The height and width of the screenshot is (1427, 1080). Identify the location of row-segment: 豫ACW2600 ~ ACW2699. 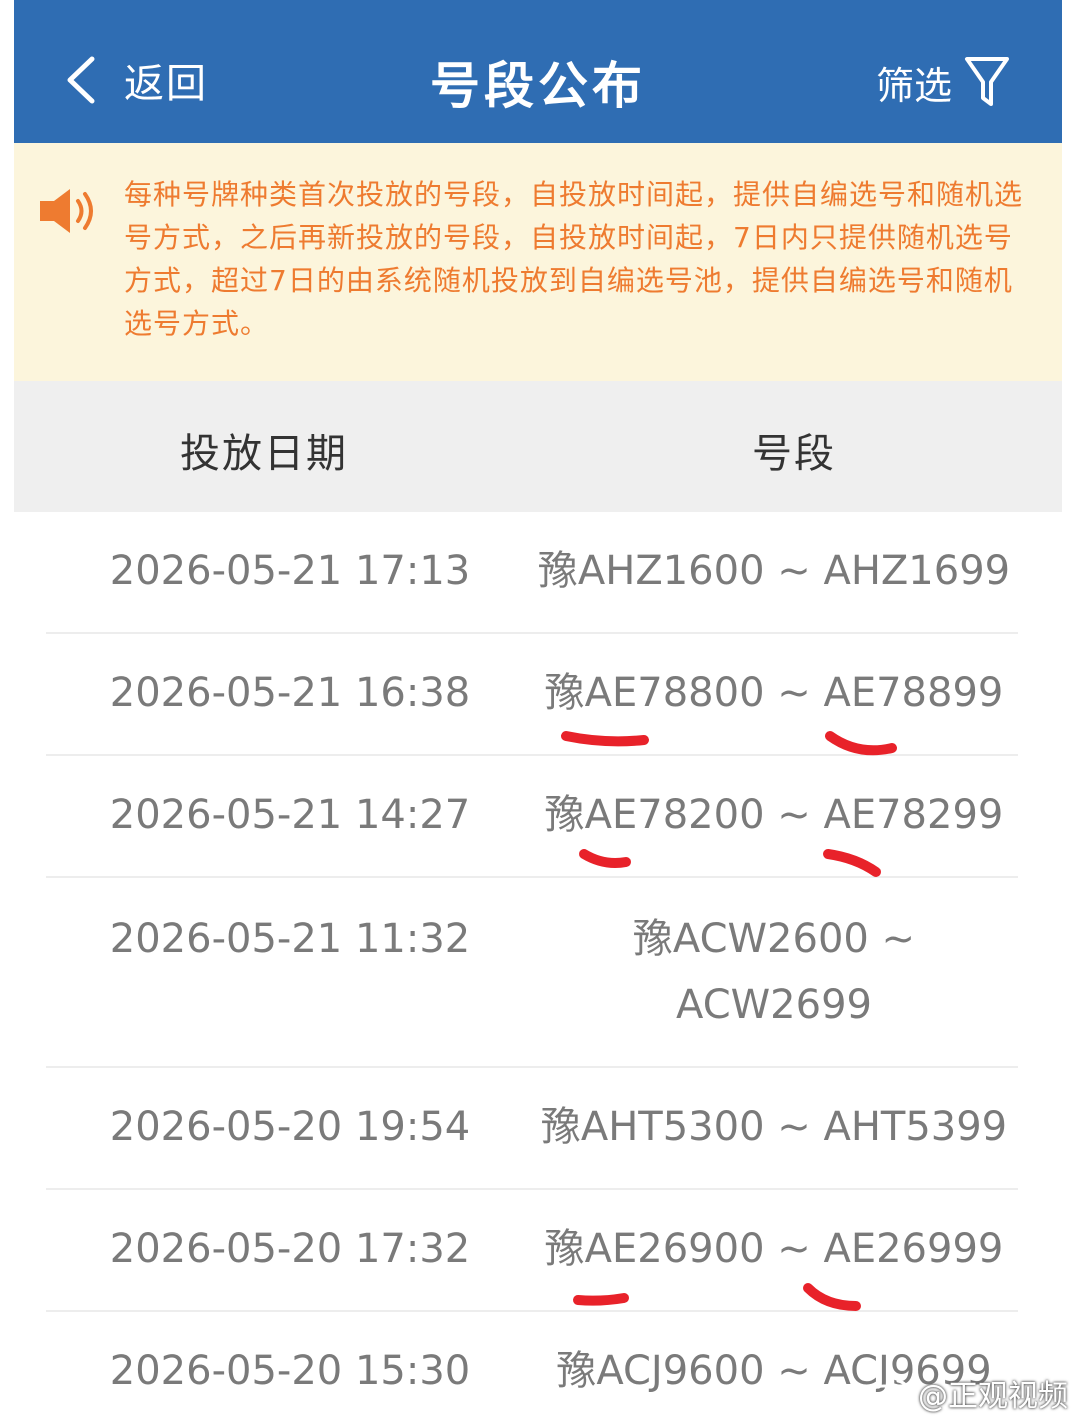
(774, 972).